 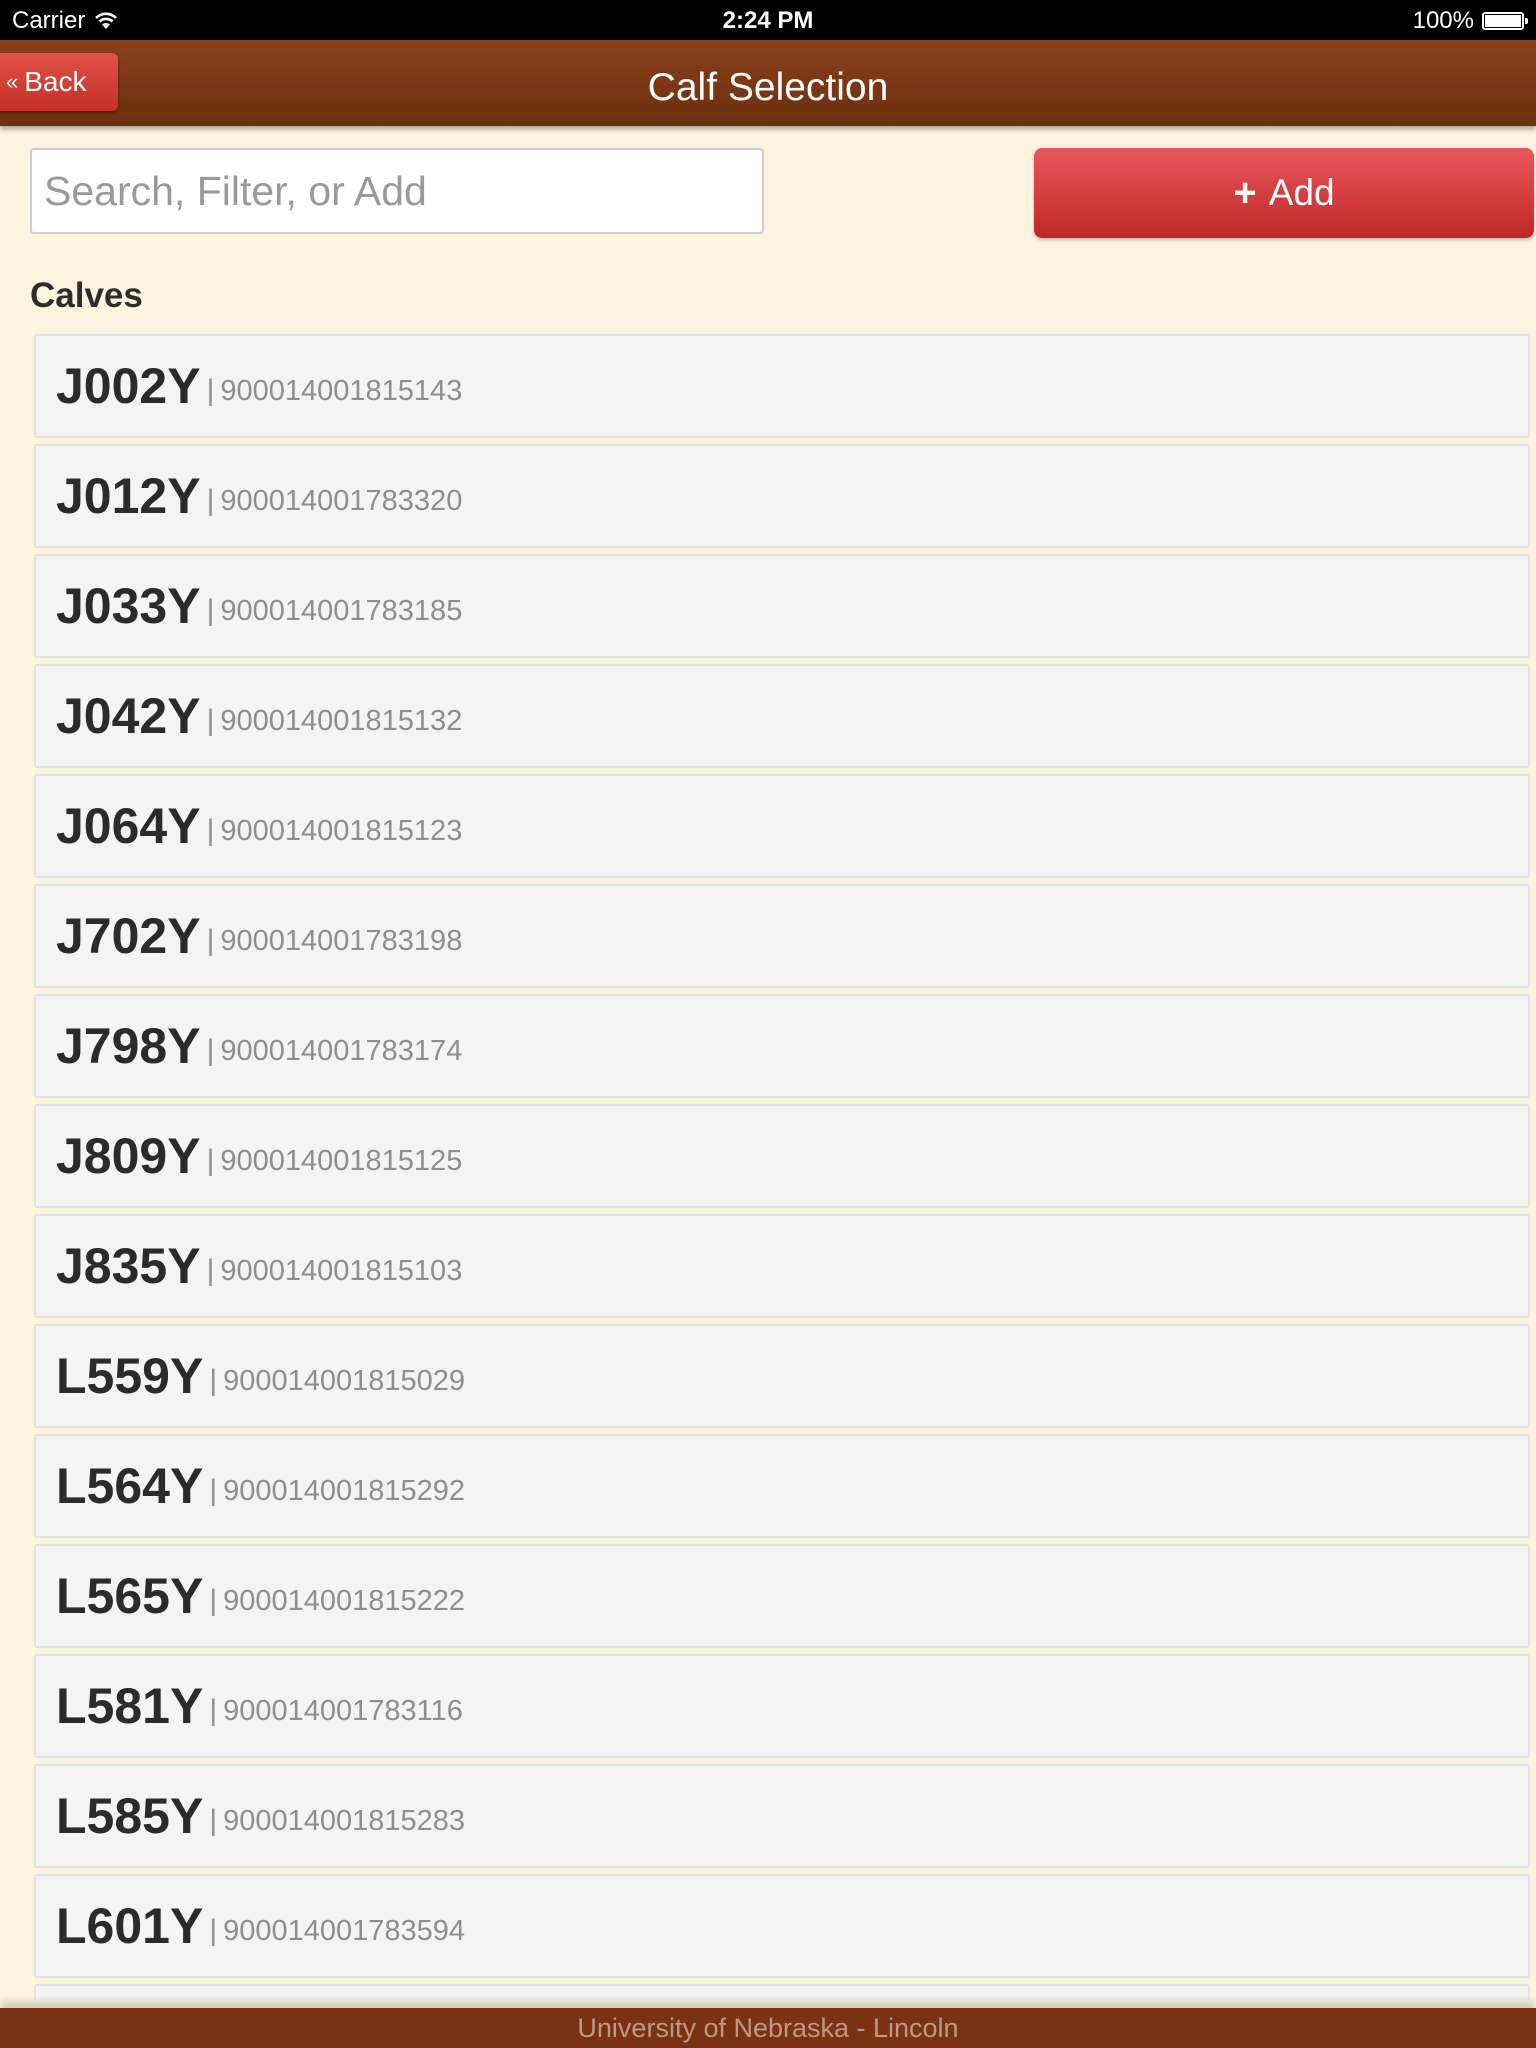 What do you see at coordinates (782, 1926) in the screenshot?
I see `list-item: L601Y | 900014001783594` at bounding box center [782, 1926].